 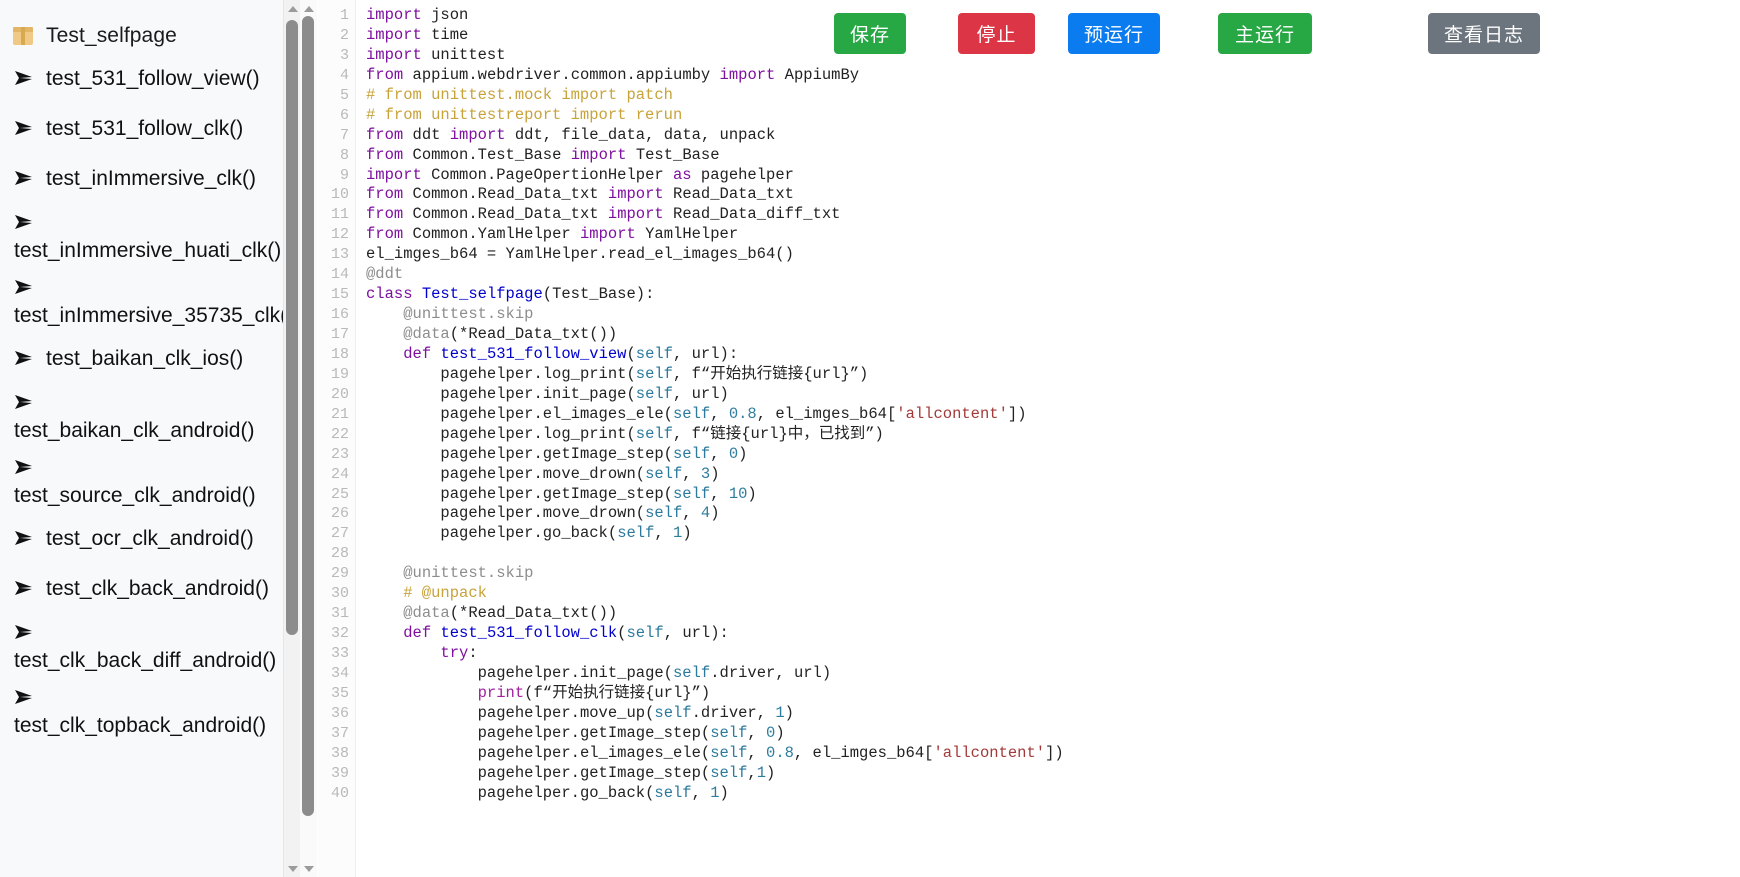 I want to click on line-number: 14, so click(x=339, y=275).